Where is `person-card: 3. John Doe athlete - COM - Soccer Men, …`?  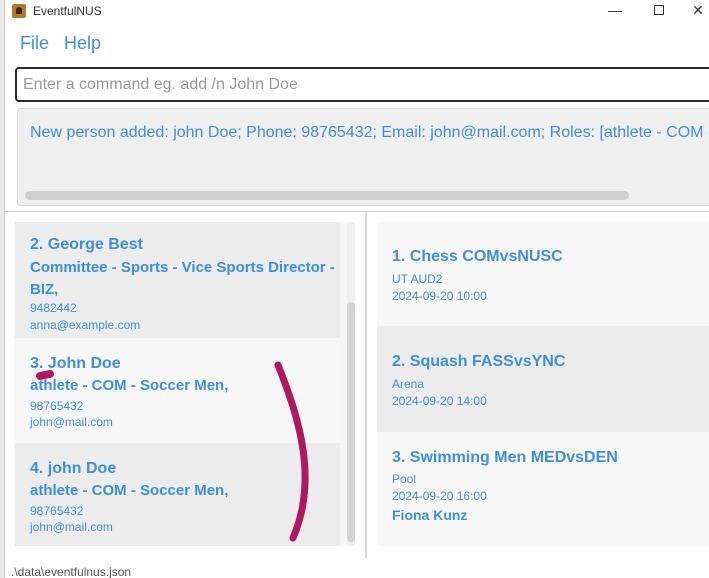
person-card: 3. John Doe athlete - COM - Soccer Men, … is located at coordinates (177, 390).